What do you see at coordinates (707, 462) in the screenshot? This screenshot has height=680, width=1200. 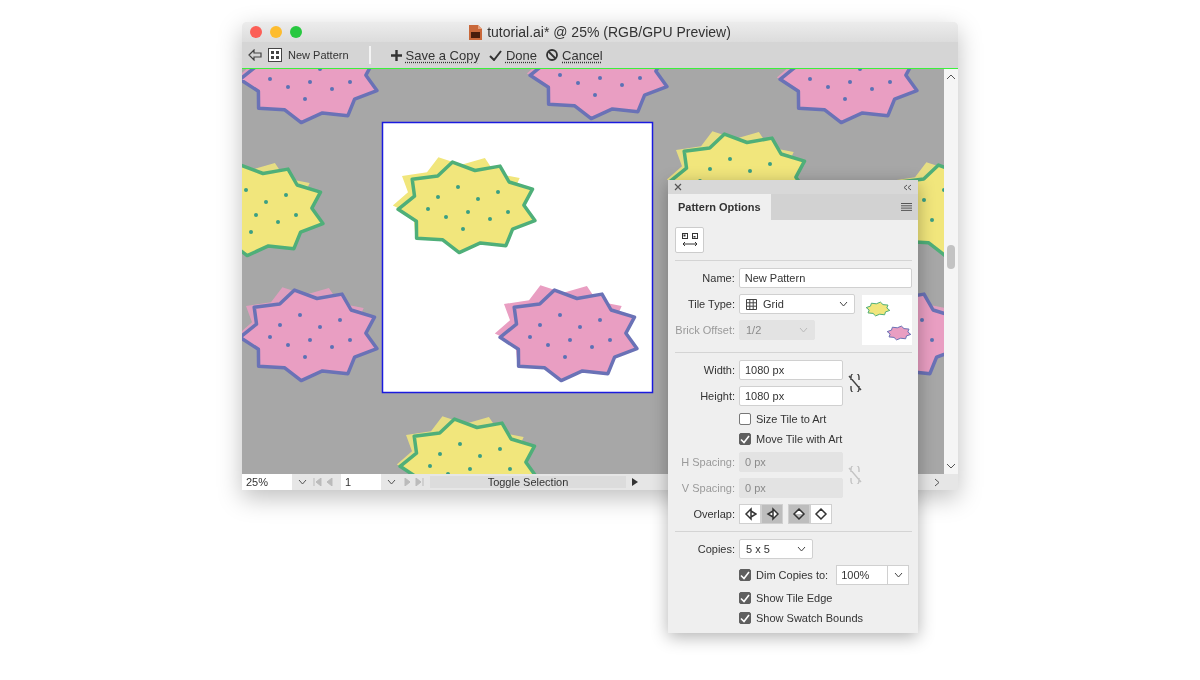 I see `field-label: H Spacing:` at bounding box center [707, 462].